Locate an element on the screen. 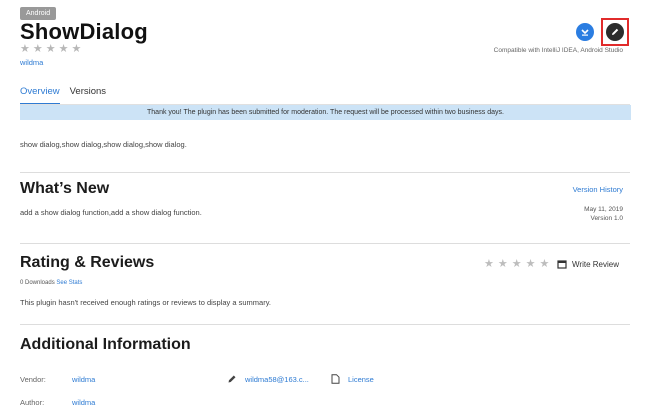 The height and width of the screenshot is (414, 650). author-label: Author: is located at coordinates (32, 402).